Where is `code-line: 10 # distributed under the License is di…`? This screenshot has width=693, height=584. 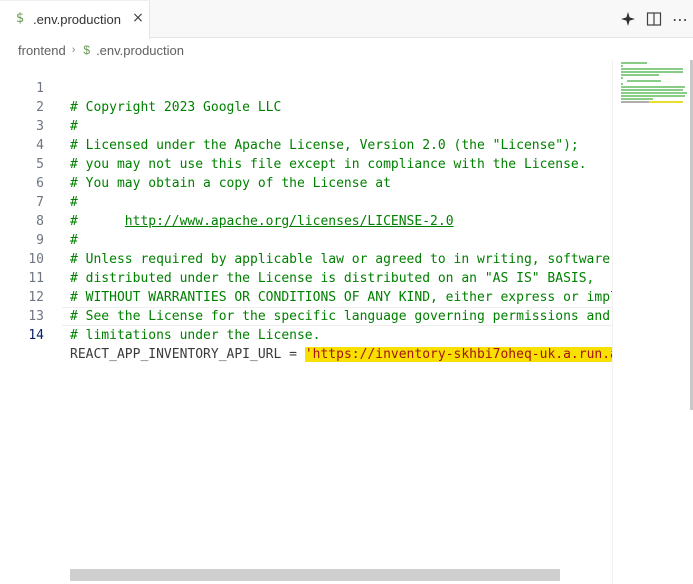
code-line: 10 # distributed under the License is di… is located at coordinates (306, 258).